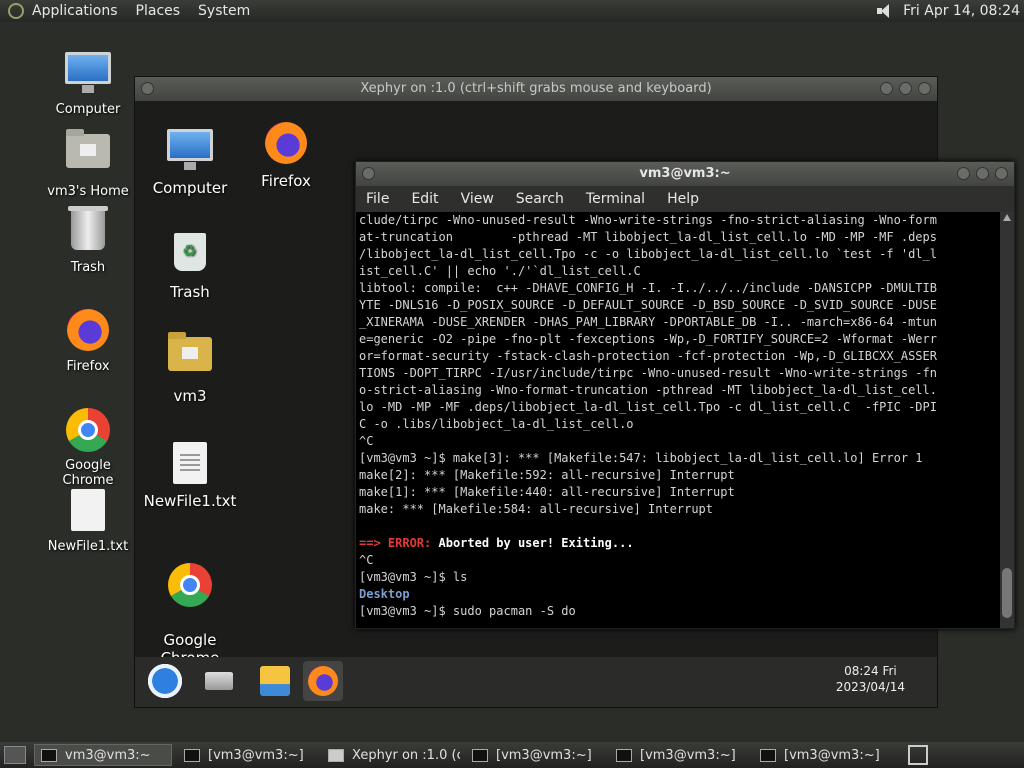 This screenshot has height=768, width=1024. I want to click on desktop-icon-label: Trash, so click(88, 267).